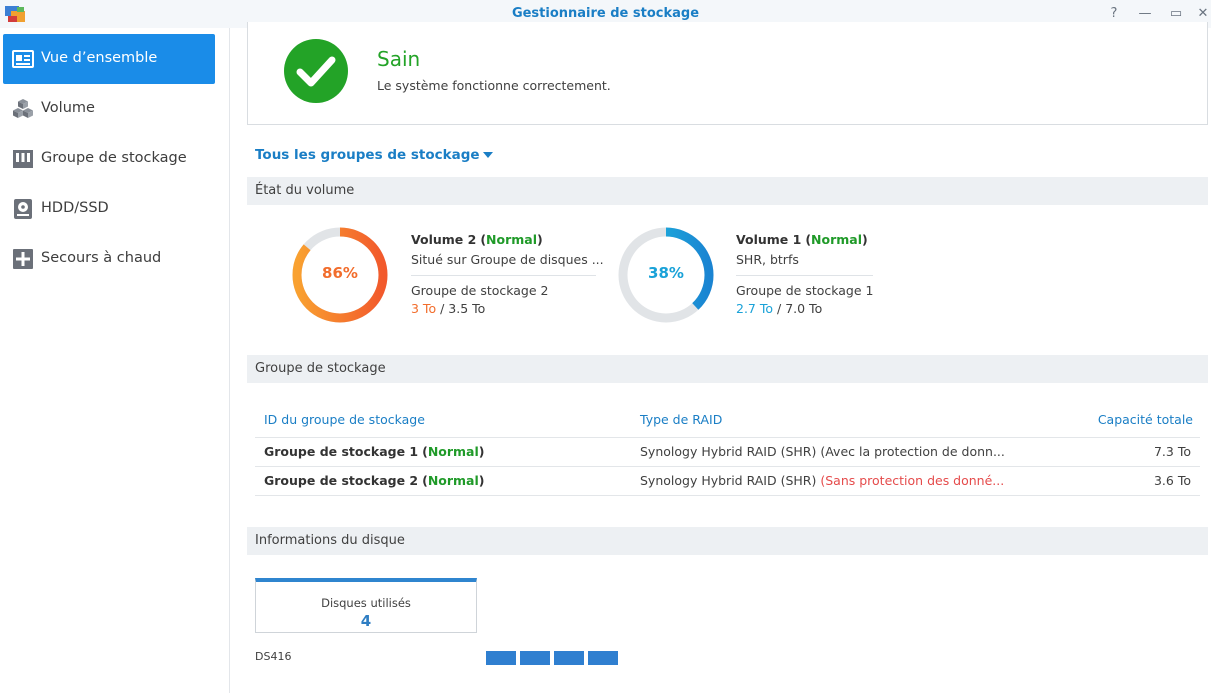 This screenshot has height=693, width=1211. Describe the element at coordinates (374, 451) in the screenshot. I see `pool-name-cell: Groupe de stockage 1 (Normal)` at that location.